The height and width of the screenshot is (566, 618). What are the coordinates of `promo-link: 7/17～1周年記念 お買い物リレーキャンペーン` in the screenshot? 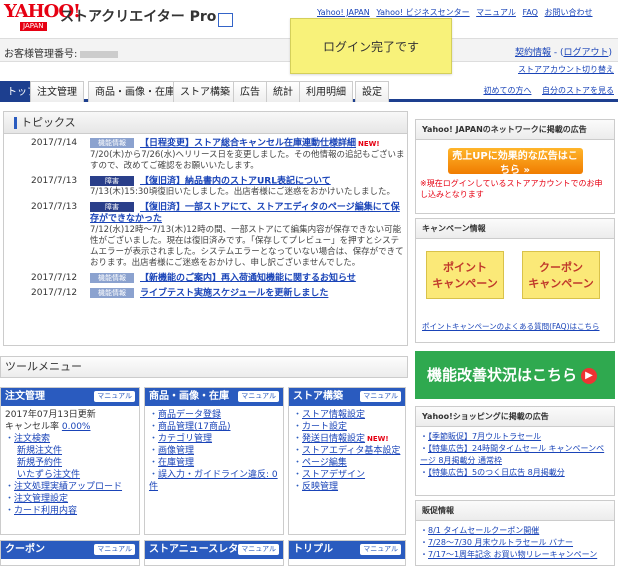 It's located at (512, 554).